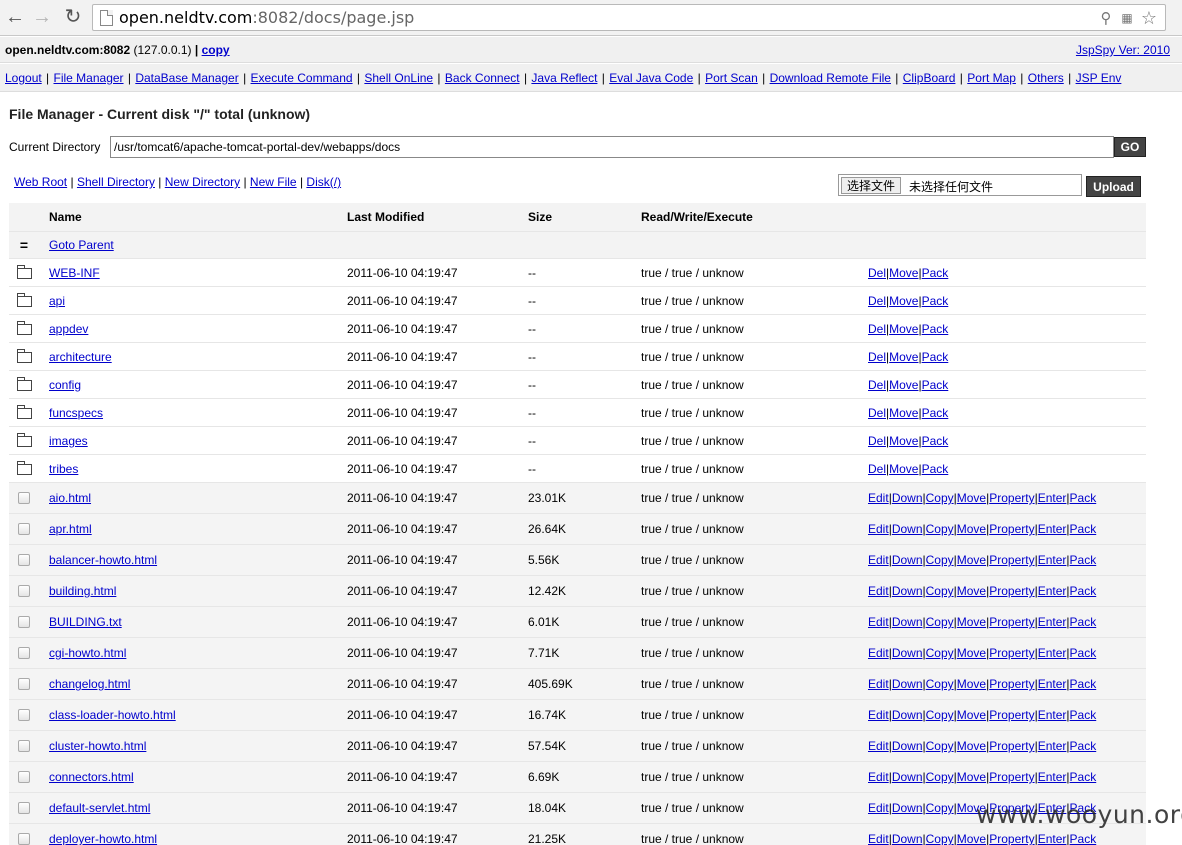 Image resolution: width=1182 pixels, height=845 pixels. I want to click on reload-icon: ↻, so click(73, 17).